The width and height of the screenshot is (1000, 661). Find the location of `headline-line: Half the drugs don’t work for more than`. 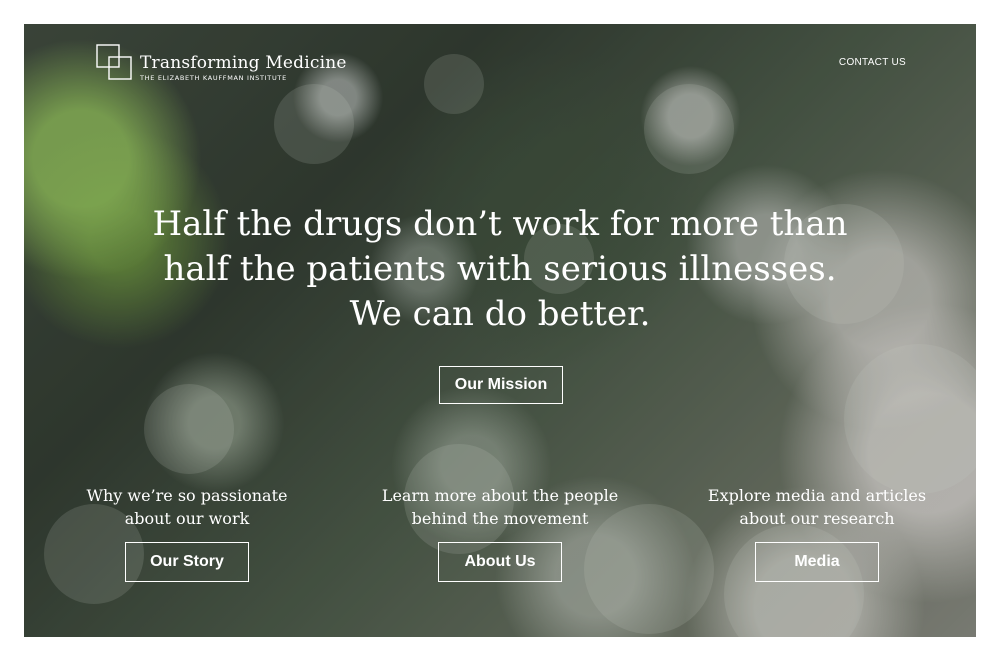

headline-line: Half the drugs don’t work for more than is located at coordinates (500, 224).